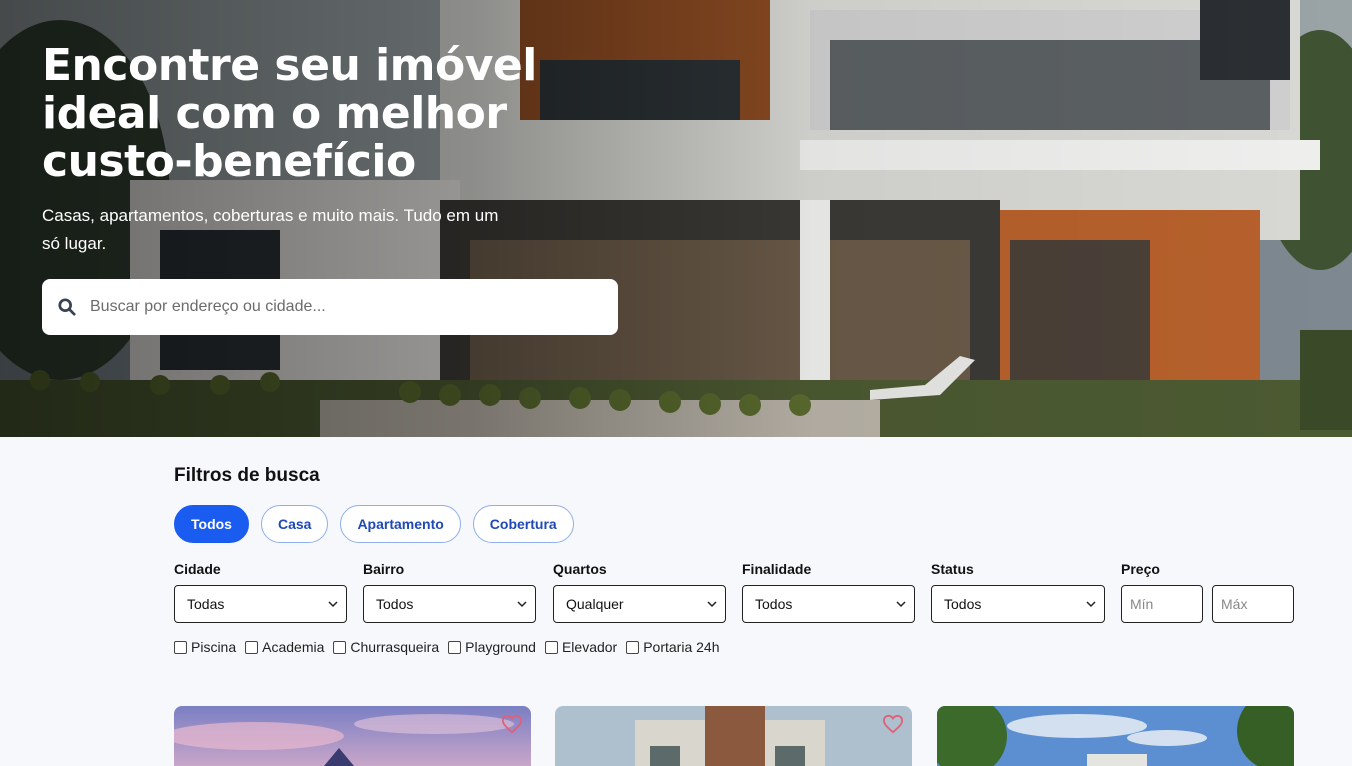 The height and width of the screenshot is (766, 1352). I want to click on checkbox-label: Churrasqueira, so click(395, 647).